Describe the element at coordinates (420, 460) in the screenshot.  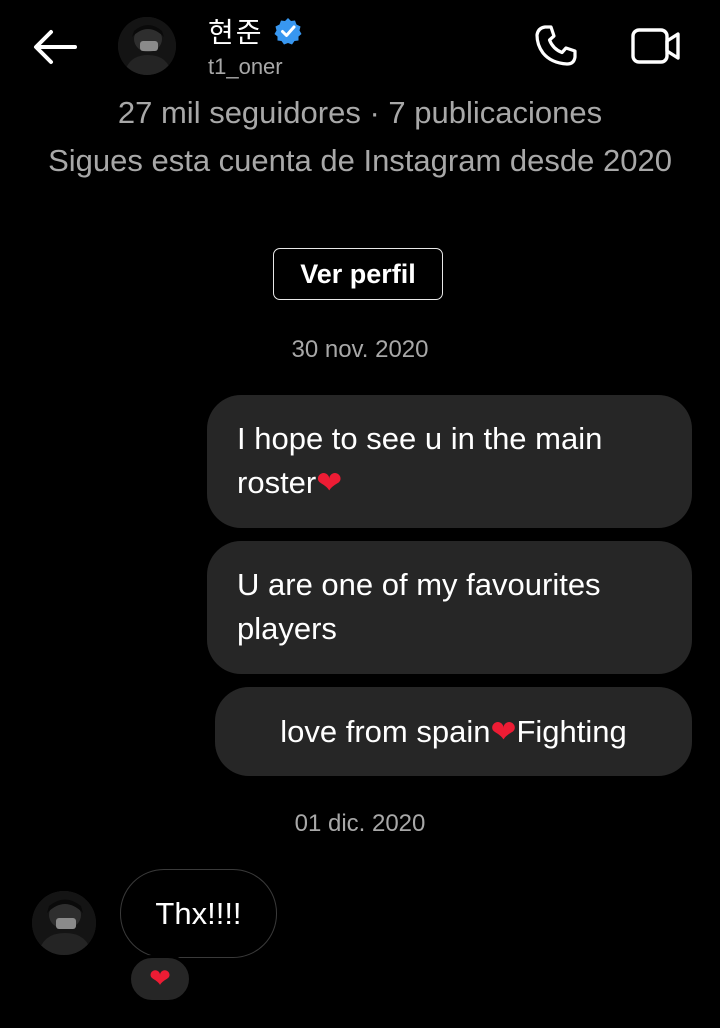
I see `message-text: I hope to see u in the main roster` at that location.